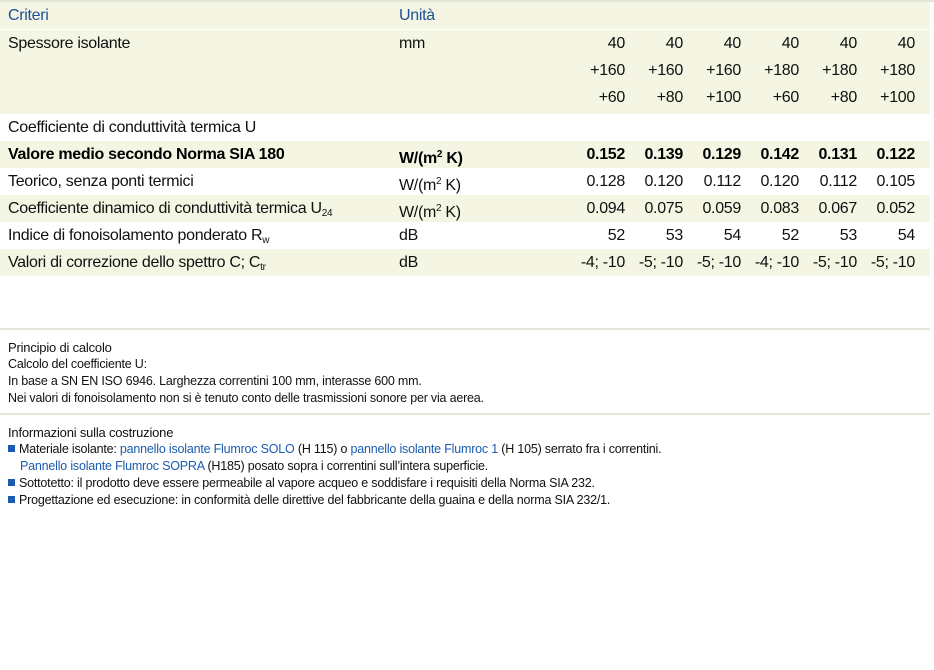 This screenshot has height=670, width=934. Describe the element at coordinates (112, 466) in the screenshot. I see `link-flumroc-sopra: Pannello isolante Flumroc SOPRA` at that location.